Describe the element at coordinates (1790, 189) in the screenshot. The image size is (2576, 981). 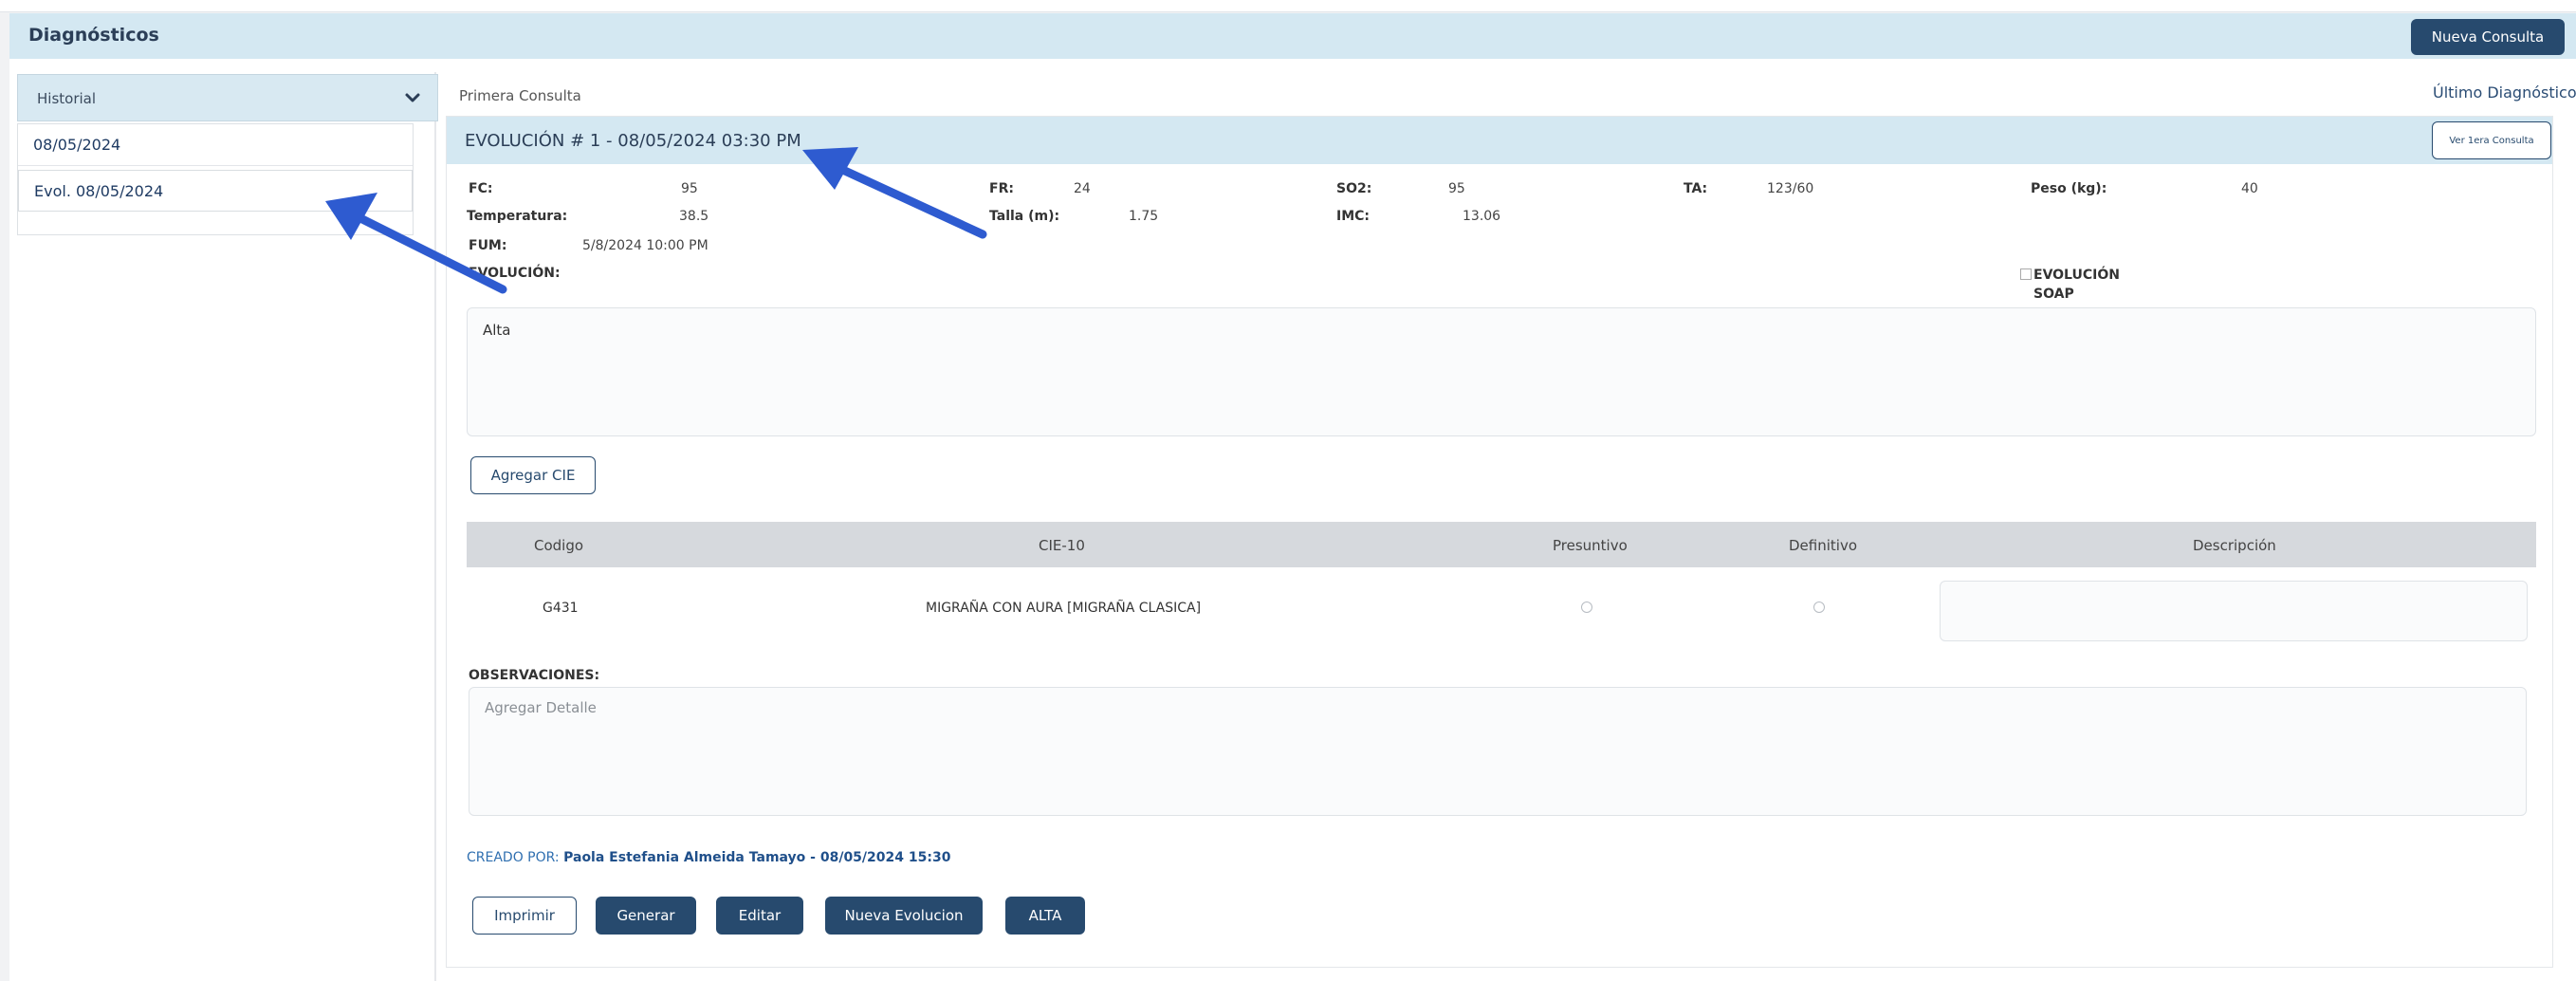
I see `ta-value: 123/60` at that location.